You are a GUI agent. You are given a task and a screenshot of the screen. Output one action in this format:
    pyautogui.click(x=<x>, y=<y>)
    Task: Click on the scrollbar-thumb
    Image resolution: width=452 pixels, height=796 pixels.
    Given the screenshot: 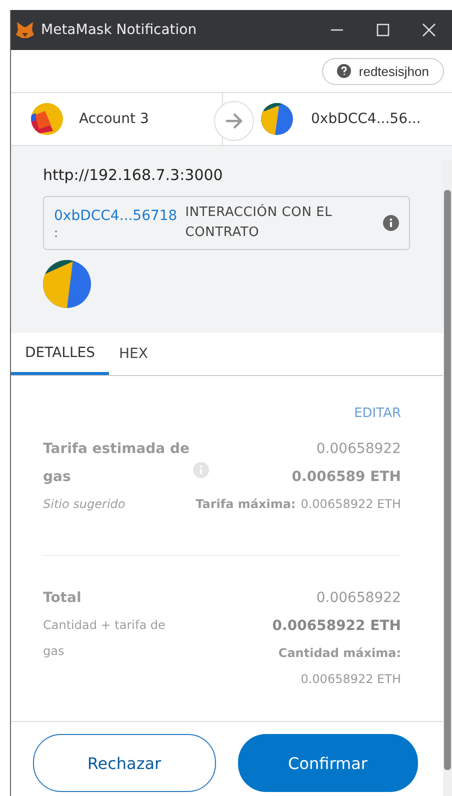 What is the action you would take?
    pyautogui.click(x=447, y=480)
    